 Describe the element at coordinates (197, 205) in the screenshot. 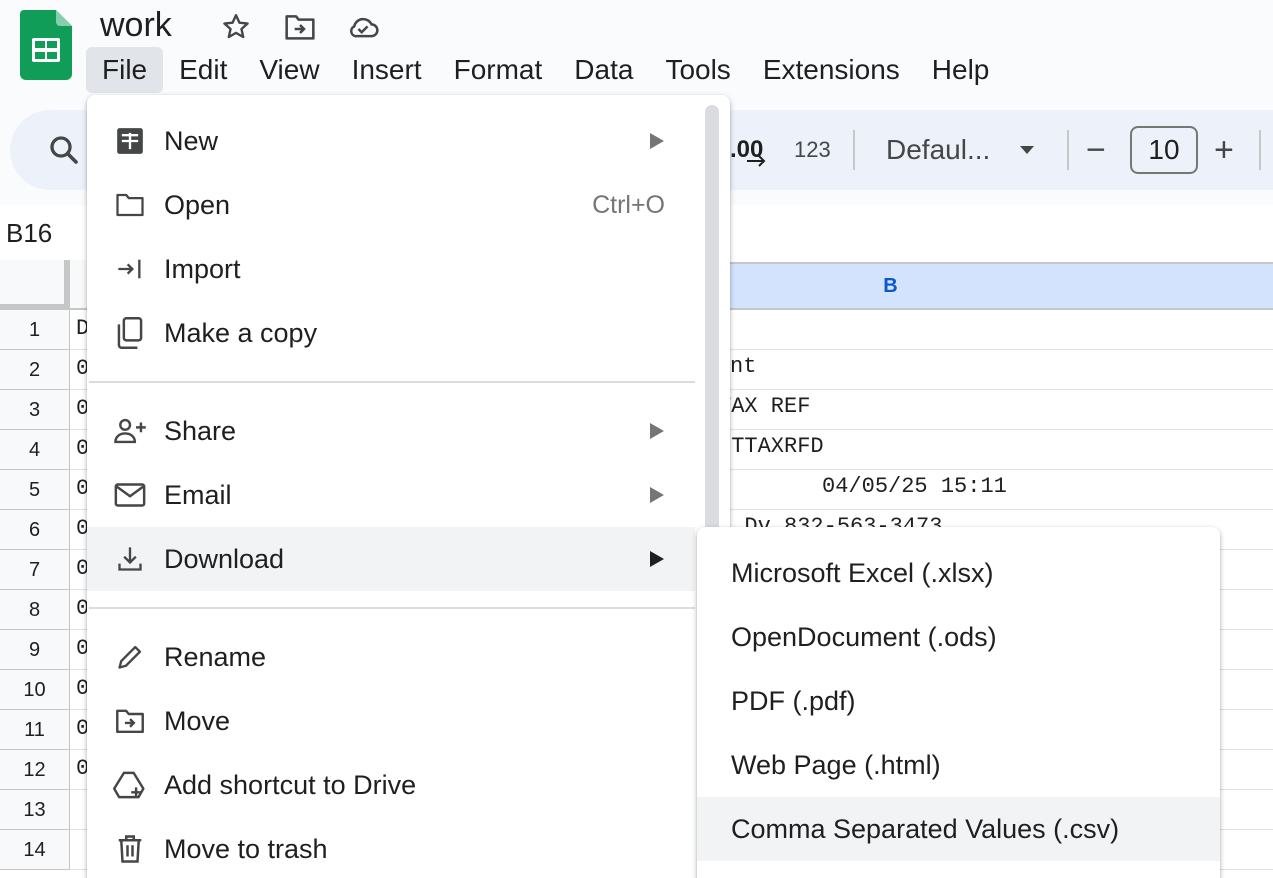

I see `file-menu-open-label: Open` at that location.